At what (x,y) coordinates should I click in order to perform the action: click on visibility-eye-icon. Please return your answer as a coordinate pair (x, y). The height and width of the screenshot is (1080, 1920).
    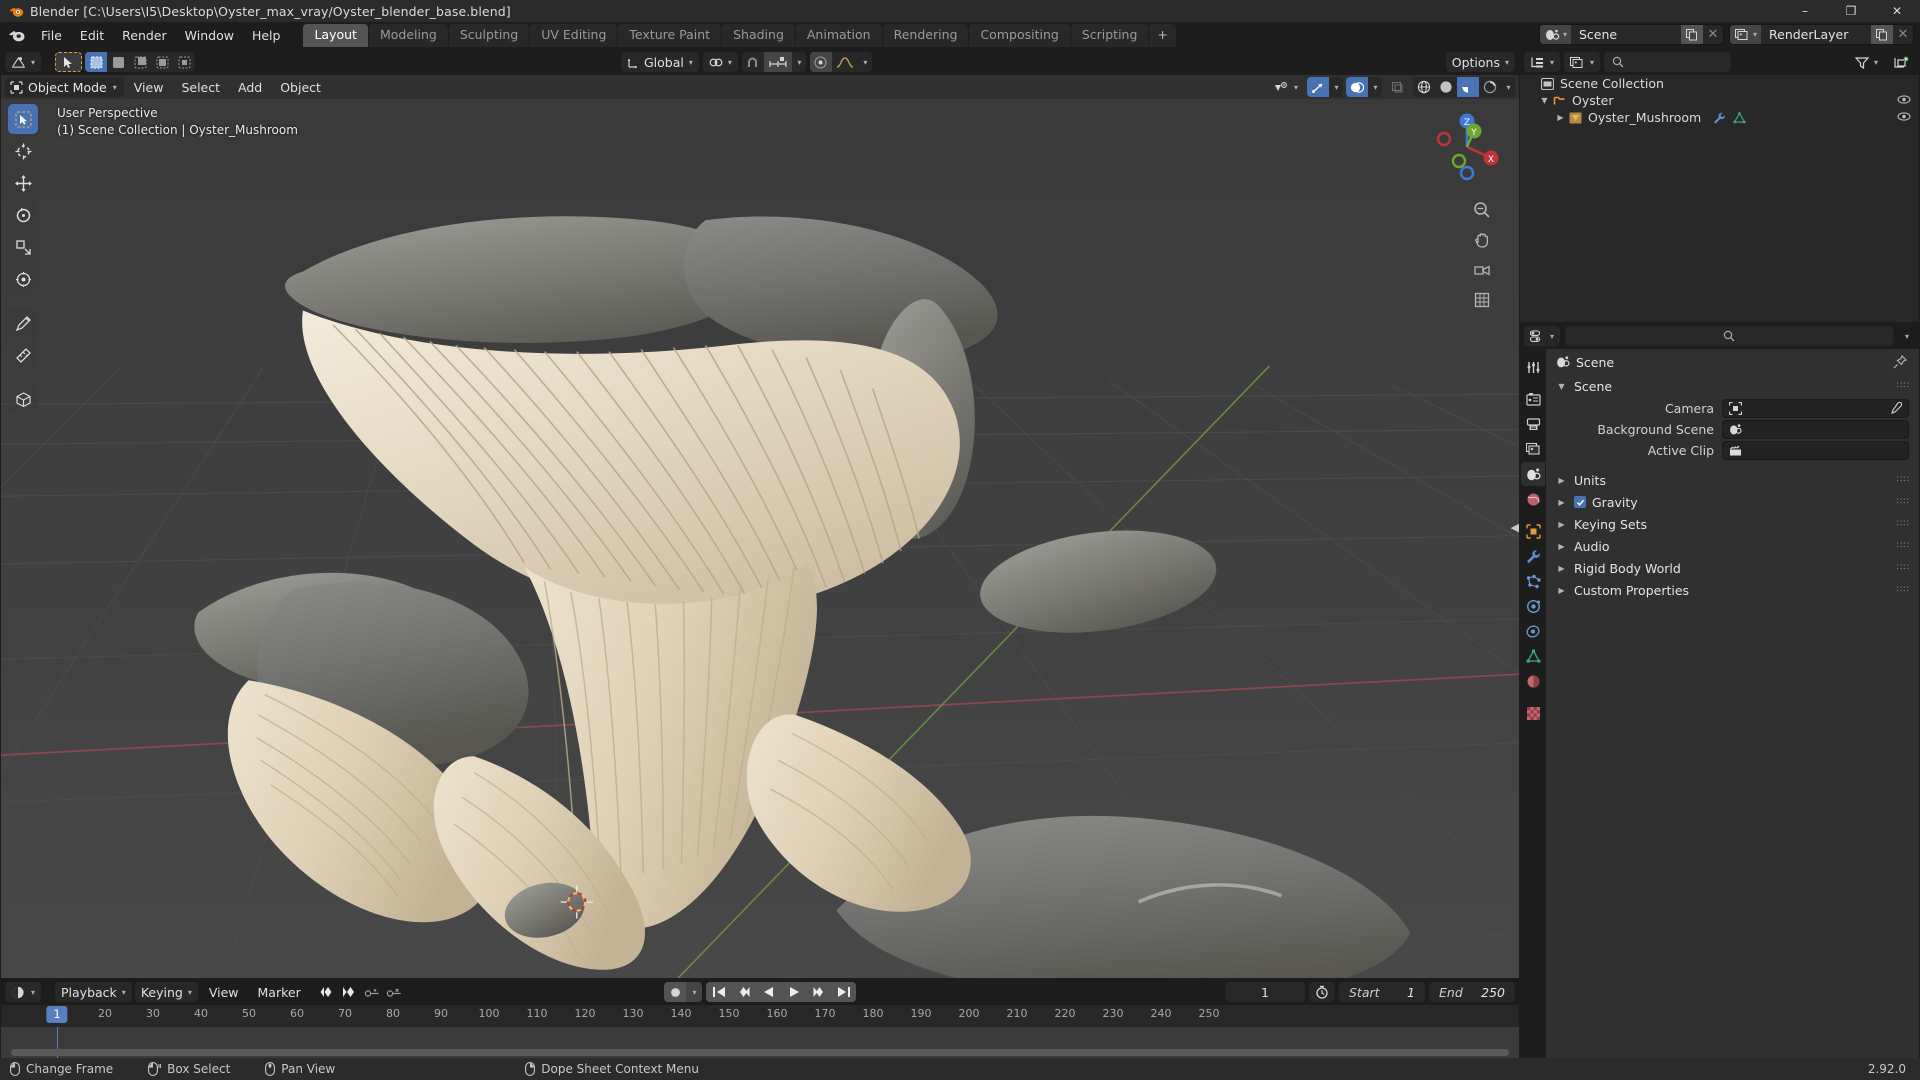
    Looking at the image, I should click on (1904, 116).